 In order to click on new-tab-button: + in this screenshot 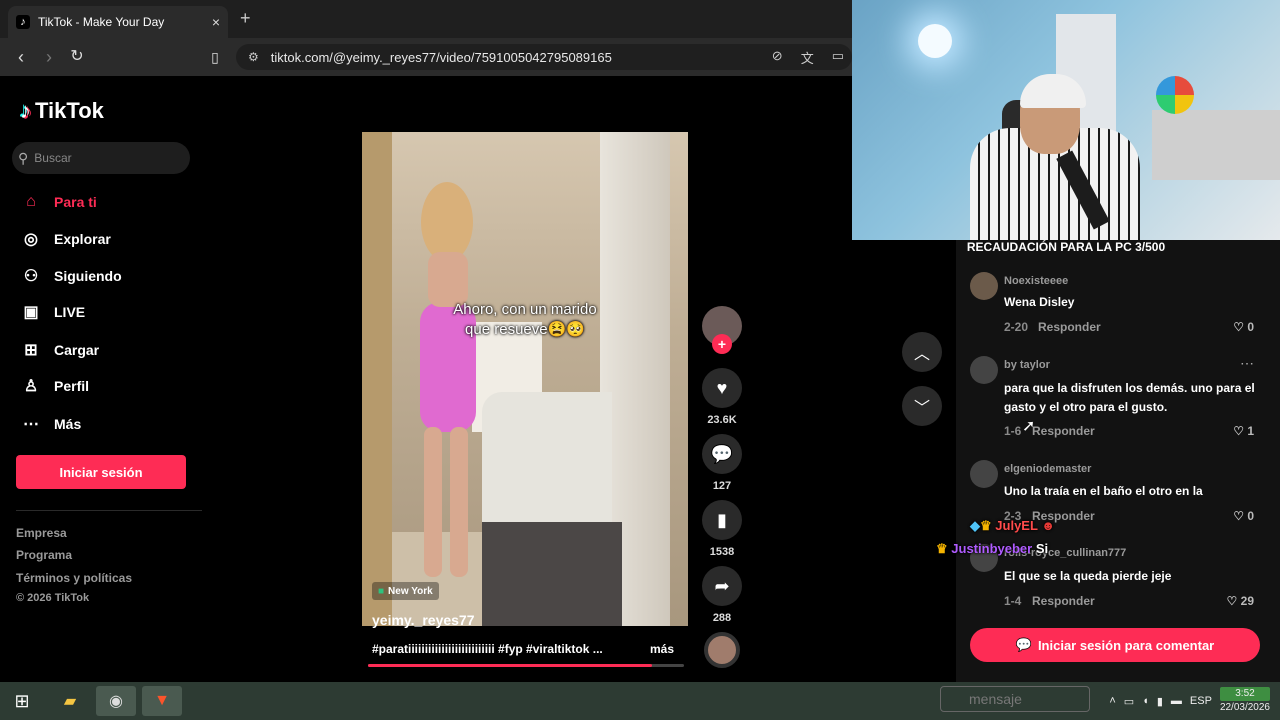, I will do `click(245, 18)`.